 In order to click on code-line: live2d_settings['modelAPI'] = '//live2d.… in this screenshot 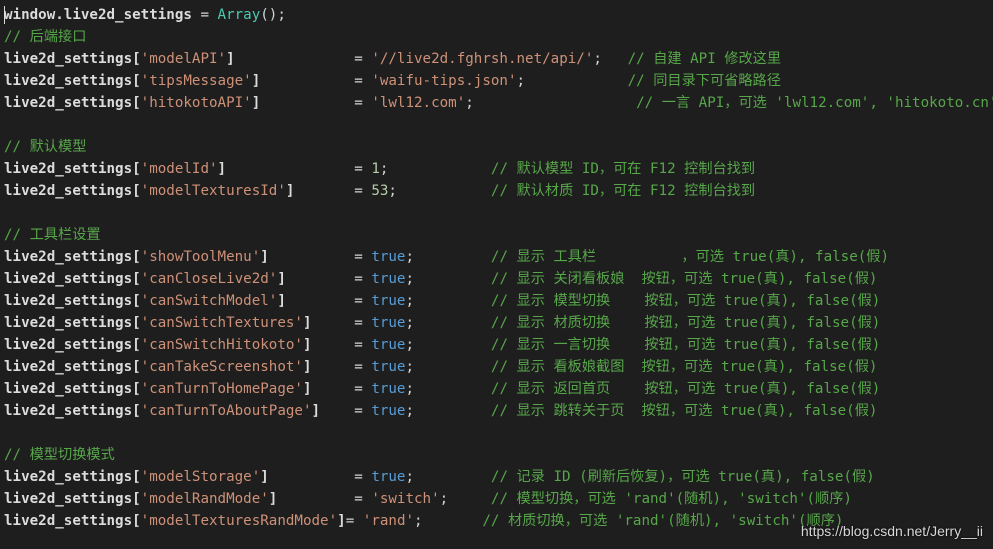, I will do `click(392, 59)`.